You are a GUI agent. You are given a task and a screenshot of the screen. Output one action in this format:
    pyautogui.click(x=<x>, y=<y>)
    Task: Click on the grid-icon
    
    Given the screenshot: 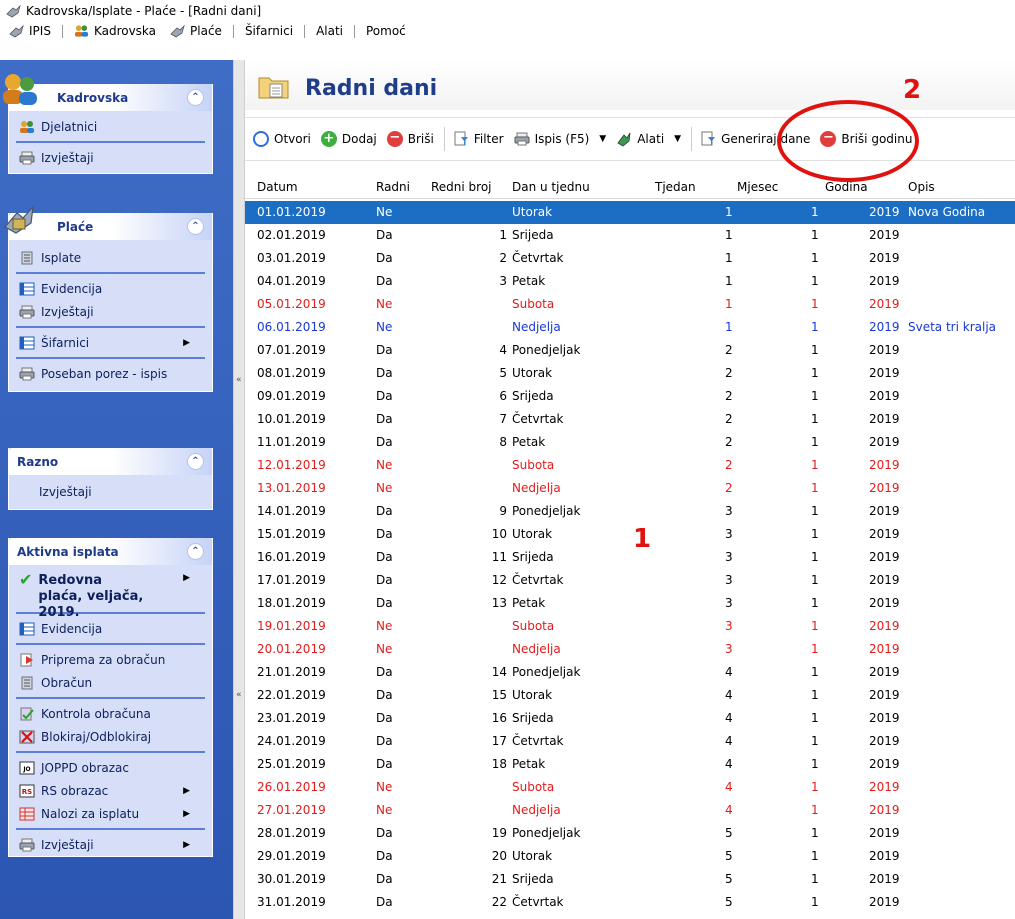 What is the action you would take?
    pyautogui.click(x=27, y=288)
    